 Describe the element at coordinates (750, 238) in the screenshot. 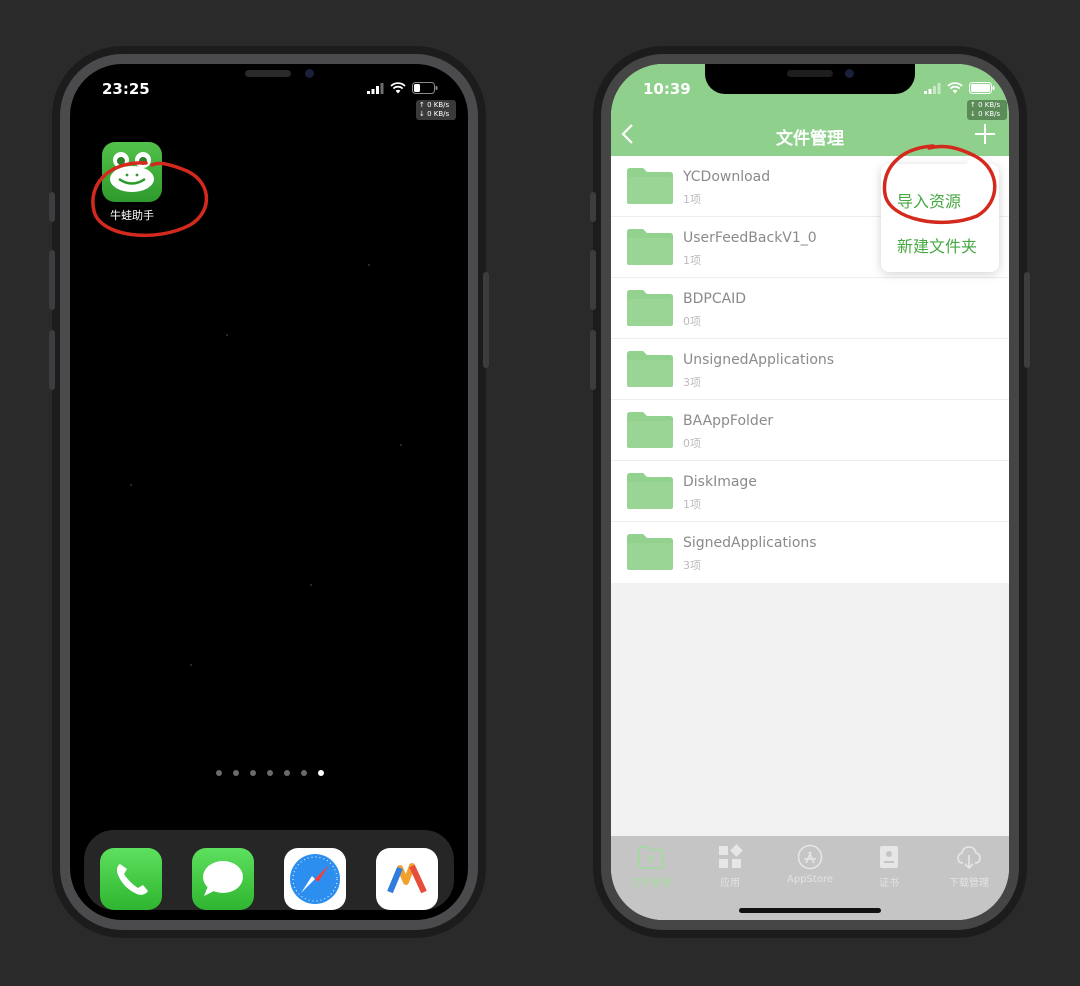

I see `folder-name: UserFeedBackV1_0` at that location.